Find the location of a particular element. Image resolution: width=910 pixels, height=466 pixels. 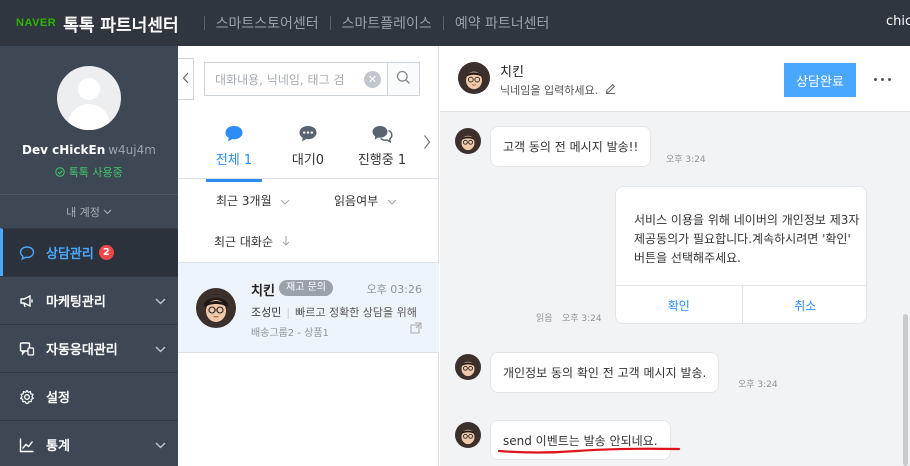

clear-search-button: ✕ is located at coordinates (372, 79).